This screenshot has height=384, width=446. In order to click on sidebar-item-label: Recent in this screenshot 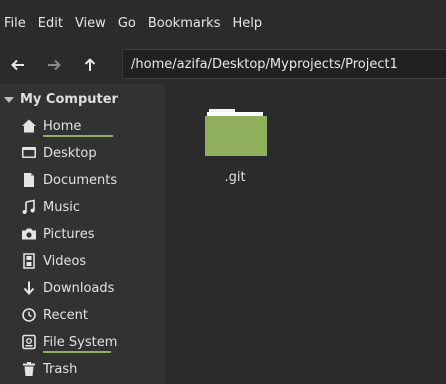, I will do `click(65, 315)`.